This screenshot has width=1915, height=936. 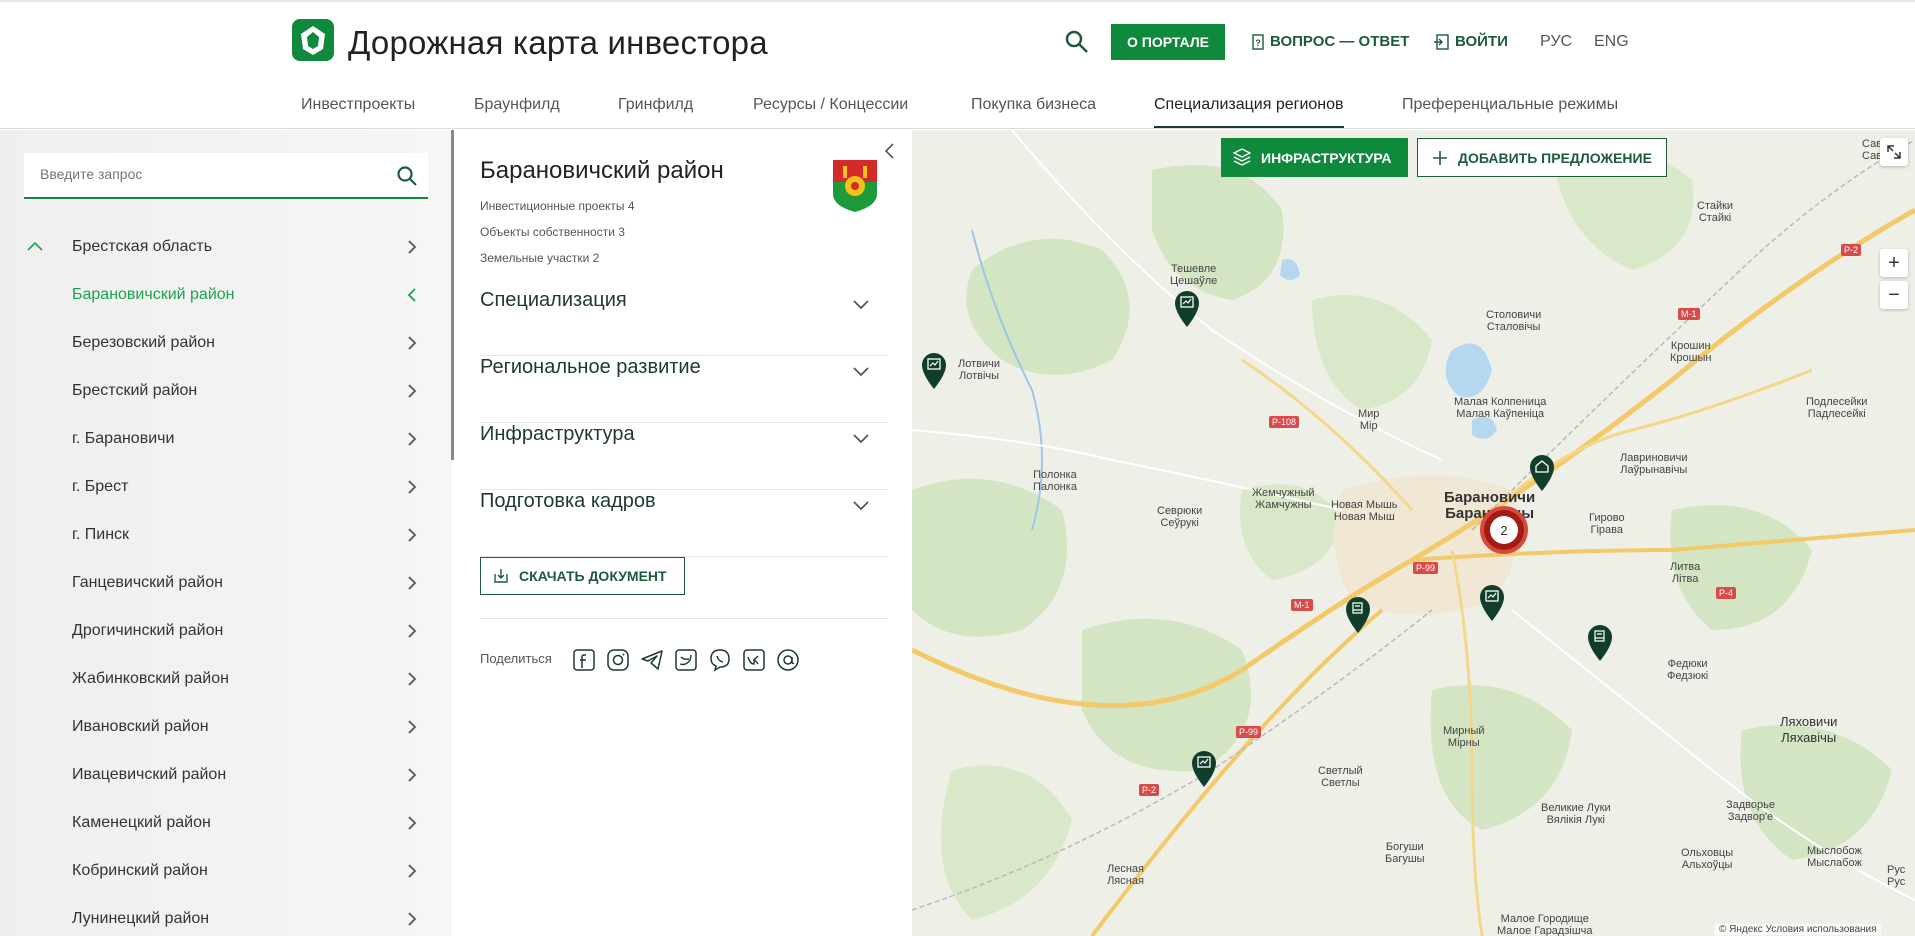 What do you see at coordinates (1894, 263) in the screenshot?
I see `zoom-in-button: +` at bounding box center [1894, 263].